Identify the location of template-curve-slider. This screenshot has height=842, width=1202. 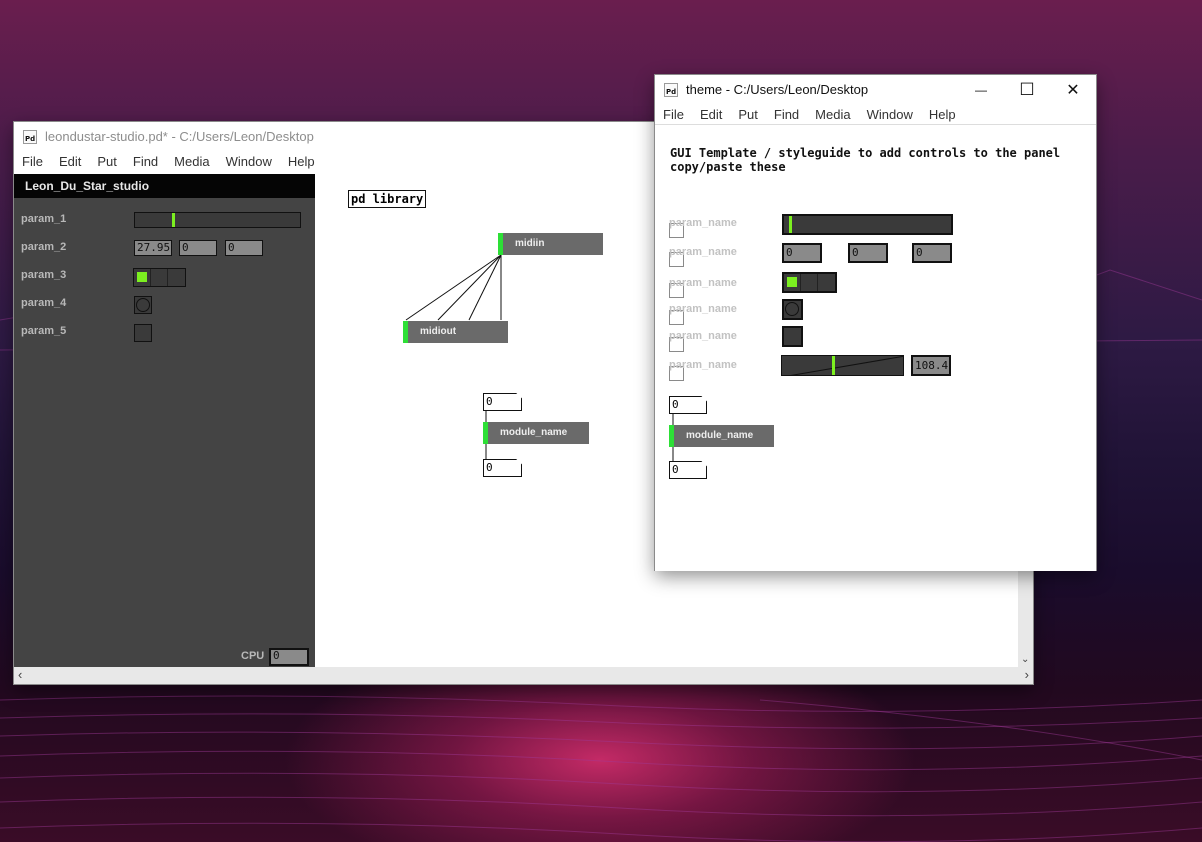
(842, 365).